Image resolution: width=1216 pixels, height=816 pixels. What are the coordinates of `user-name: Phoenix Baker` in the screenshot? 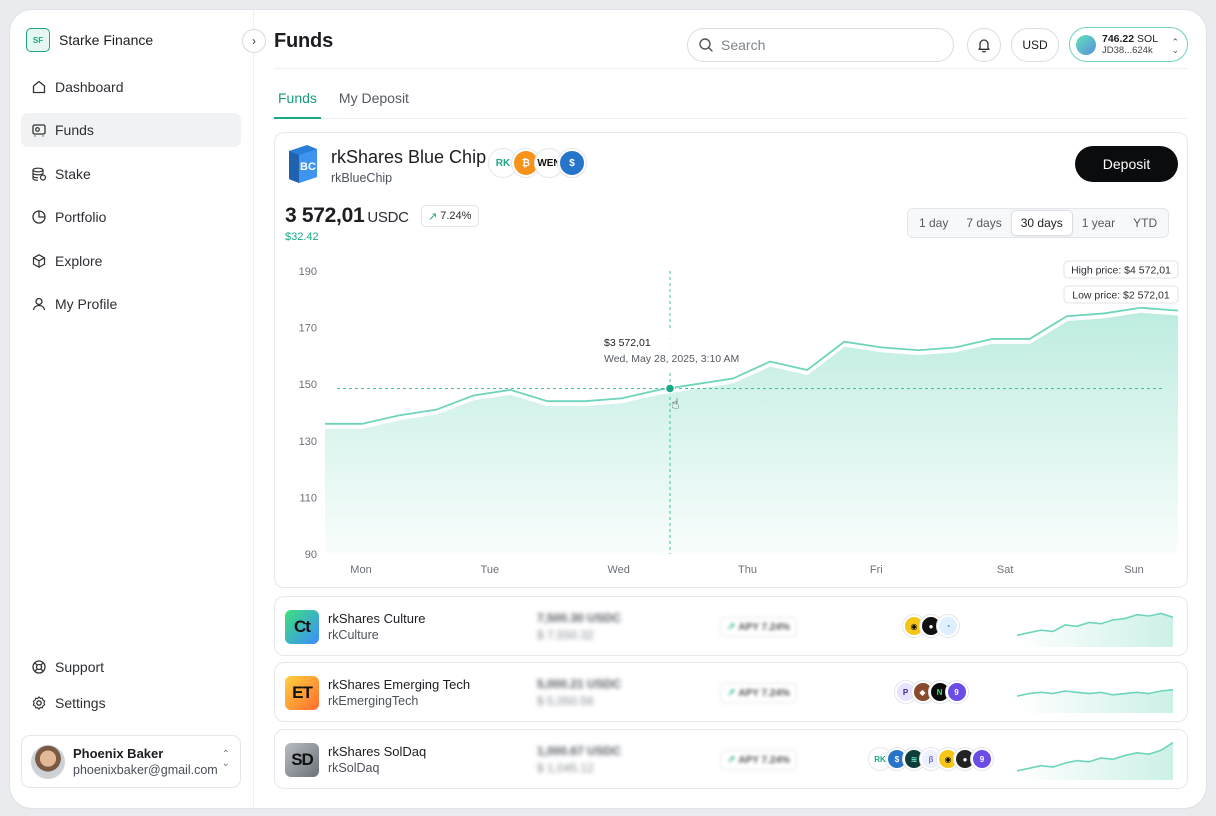 It's located at (118, 753).